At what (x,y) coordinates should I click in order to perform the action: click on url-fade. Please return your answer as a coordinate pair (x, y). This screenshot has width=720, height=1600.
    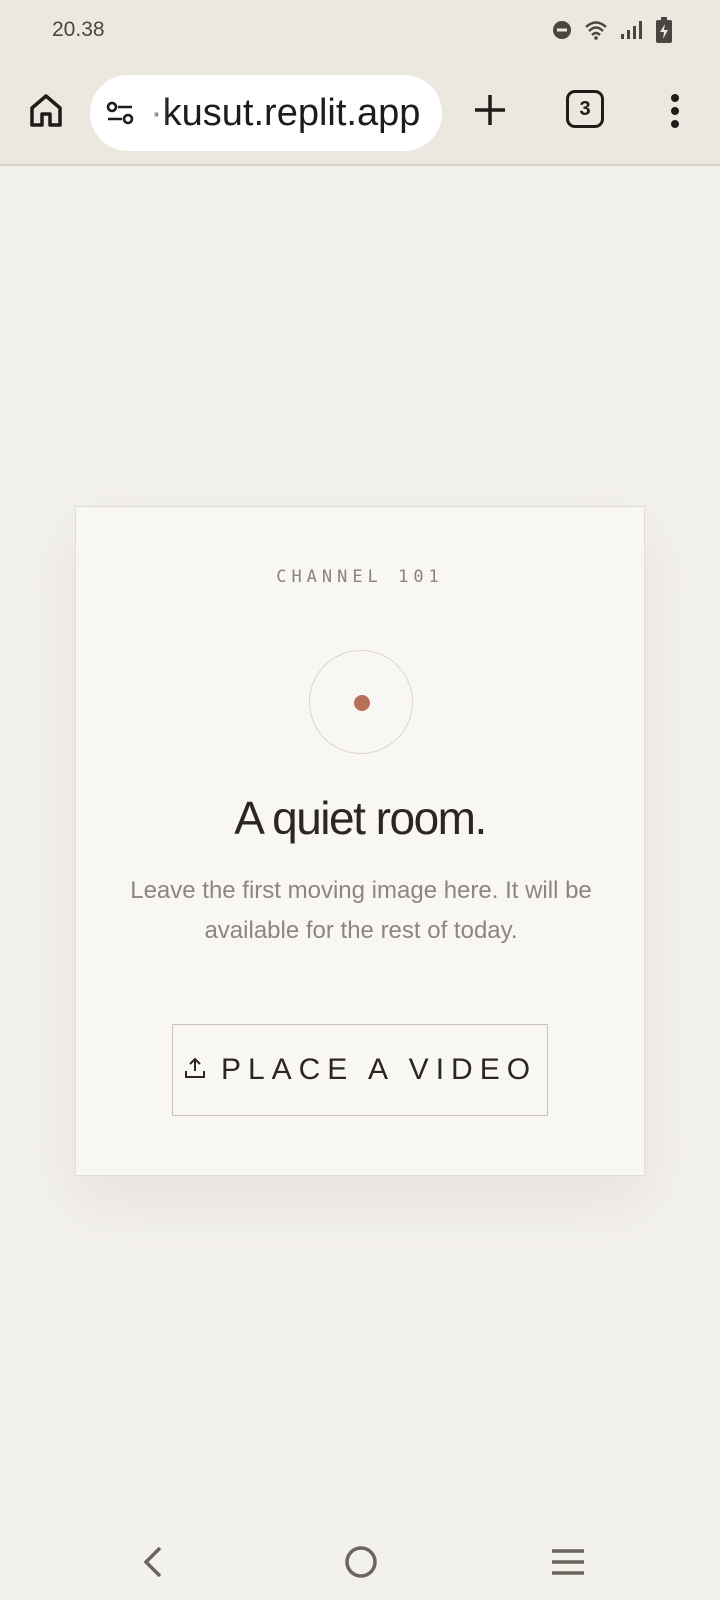
    Looking at the image, I should click on (157, 113).